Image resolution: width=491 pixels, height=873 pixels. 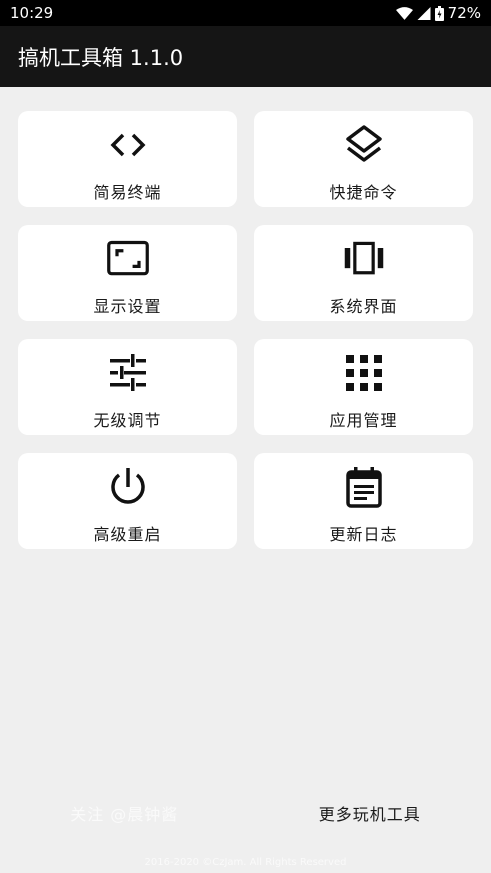 What do you see at coordinates (245, 13) in the screenshot?
I see `status-bar: 10:29 72%` at bounding box center [245, 13].